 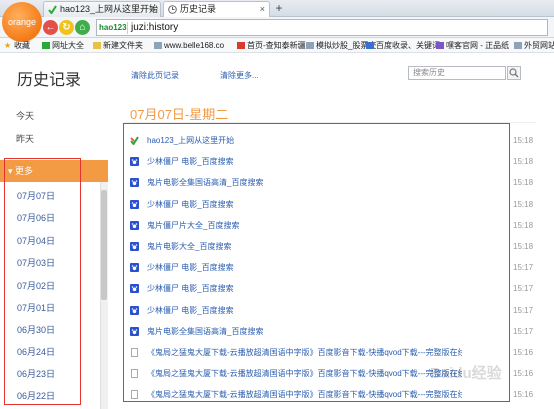 I want to click on sidebar-scroll-thumb, so click(x=104, y=245).